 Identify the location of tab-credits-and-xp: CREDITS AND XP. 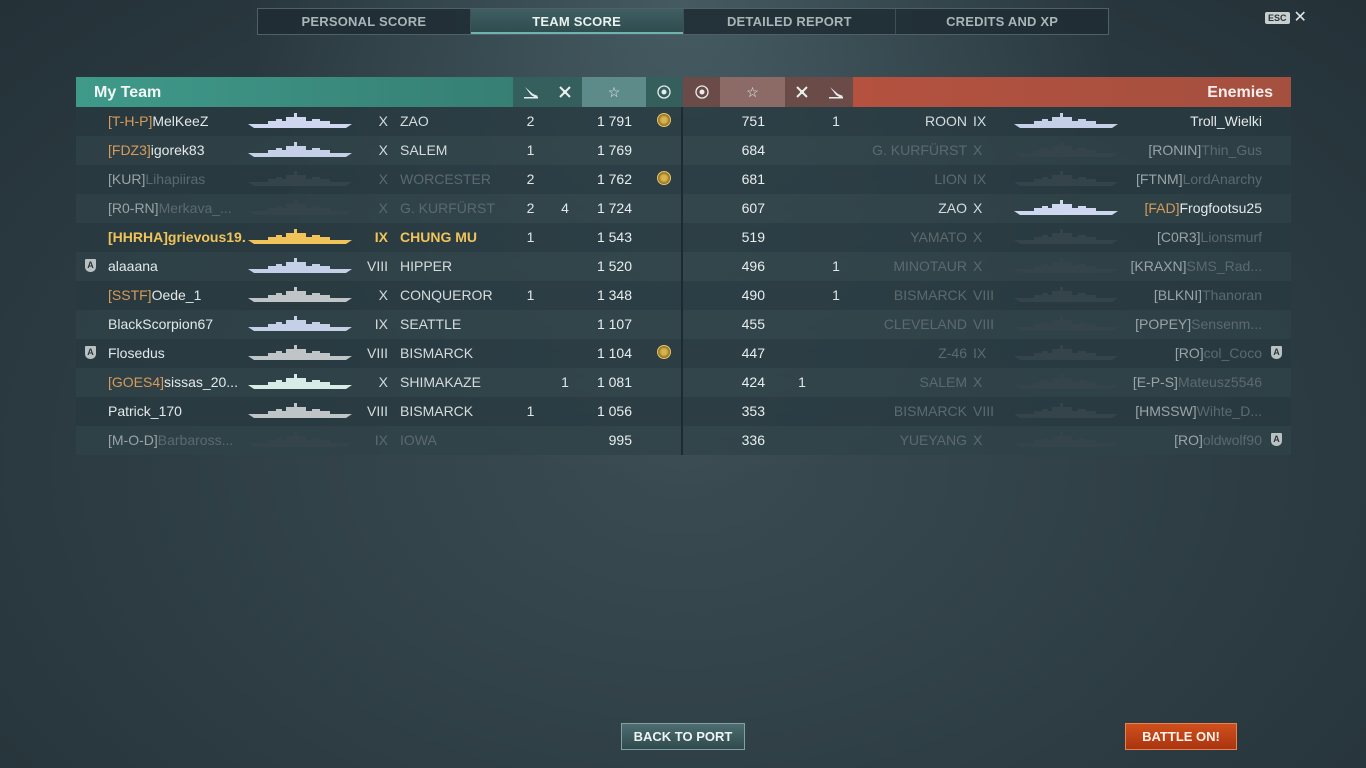
(1002, 21).